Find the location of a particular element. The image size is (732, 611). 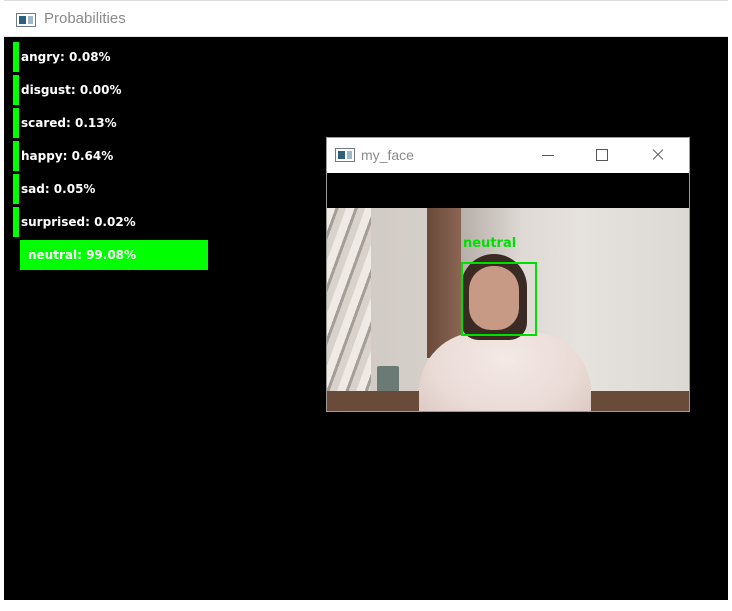

bar-label-scared: scared: 0.13% is located at coordinates (69, 123).